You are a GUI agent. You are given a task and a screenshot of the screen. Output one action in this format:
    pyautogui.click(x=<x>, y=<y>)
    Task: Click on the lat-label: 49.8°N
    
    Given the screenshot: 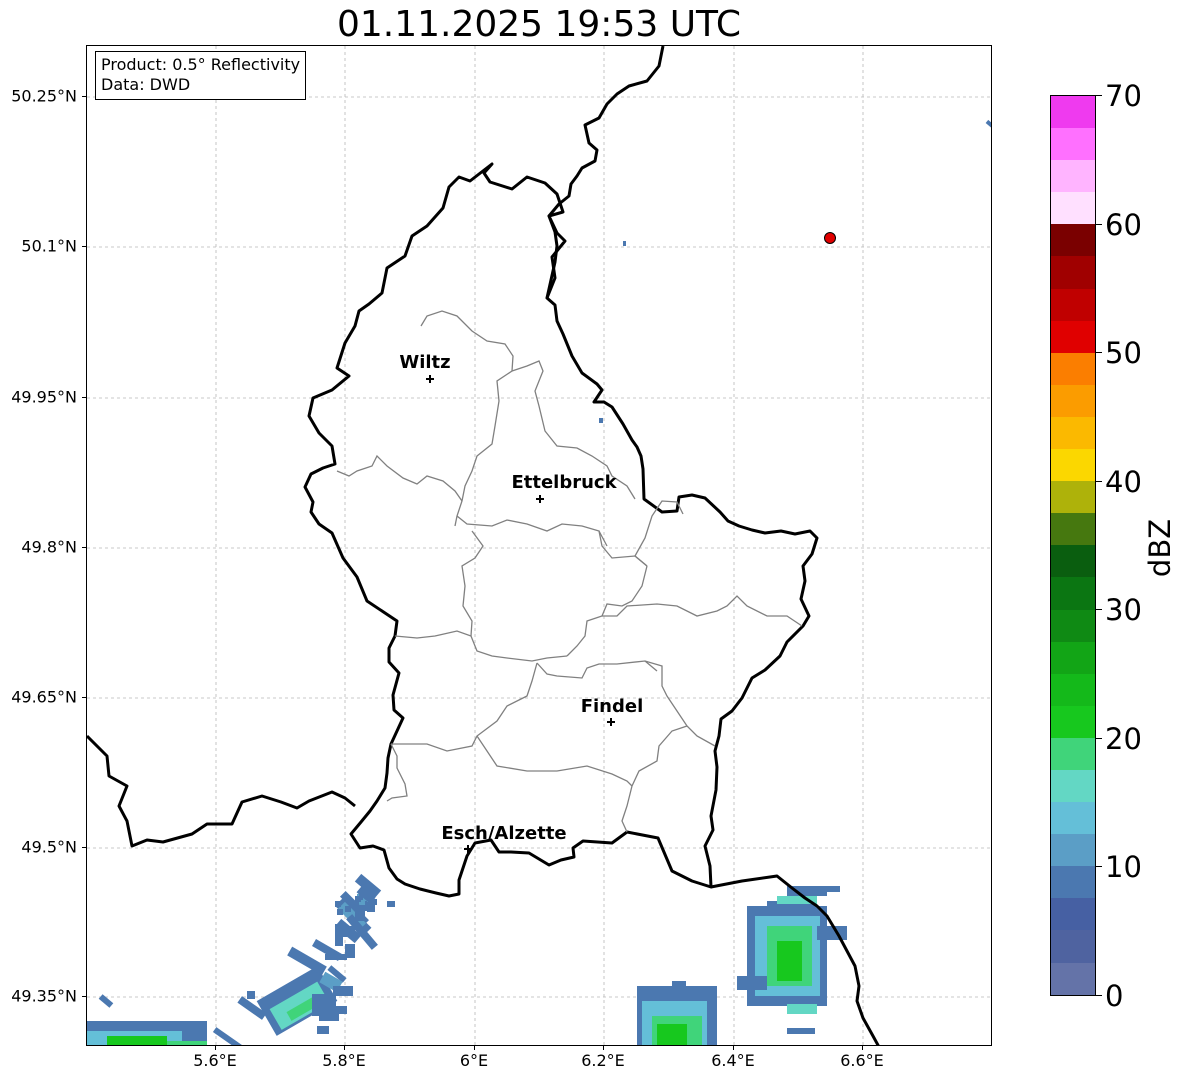 What is the action you would take?
    pyautogui.click(x=49, y=547)
    